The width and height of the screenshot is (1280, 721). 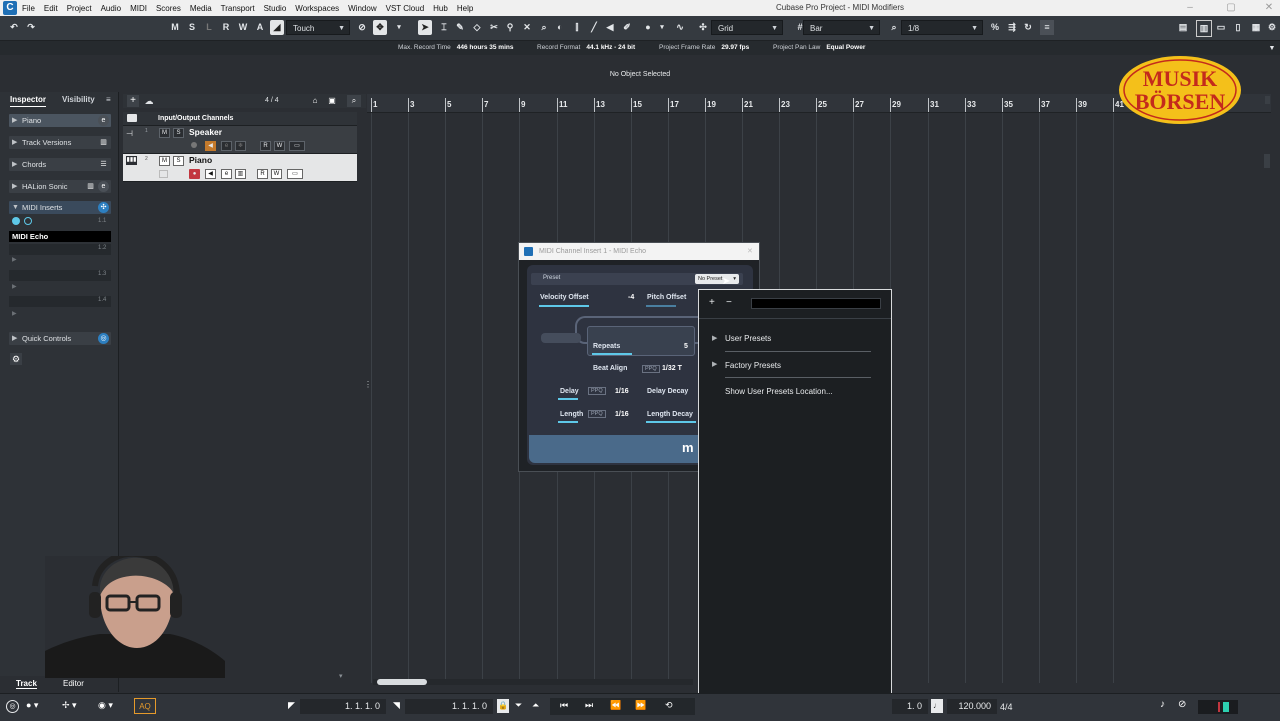 I want to click on zoom-handle, so click(x=1267, y=100).